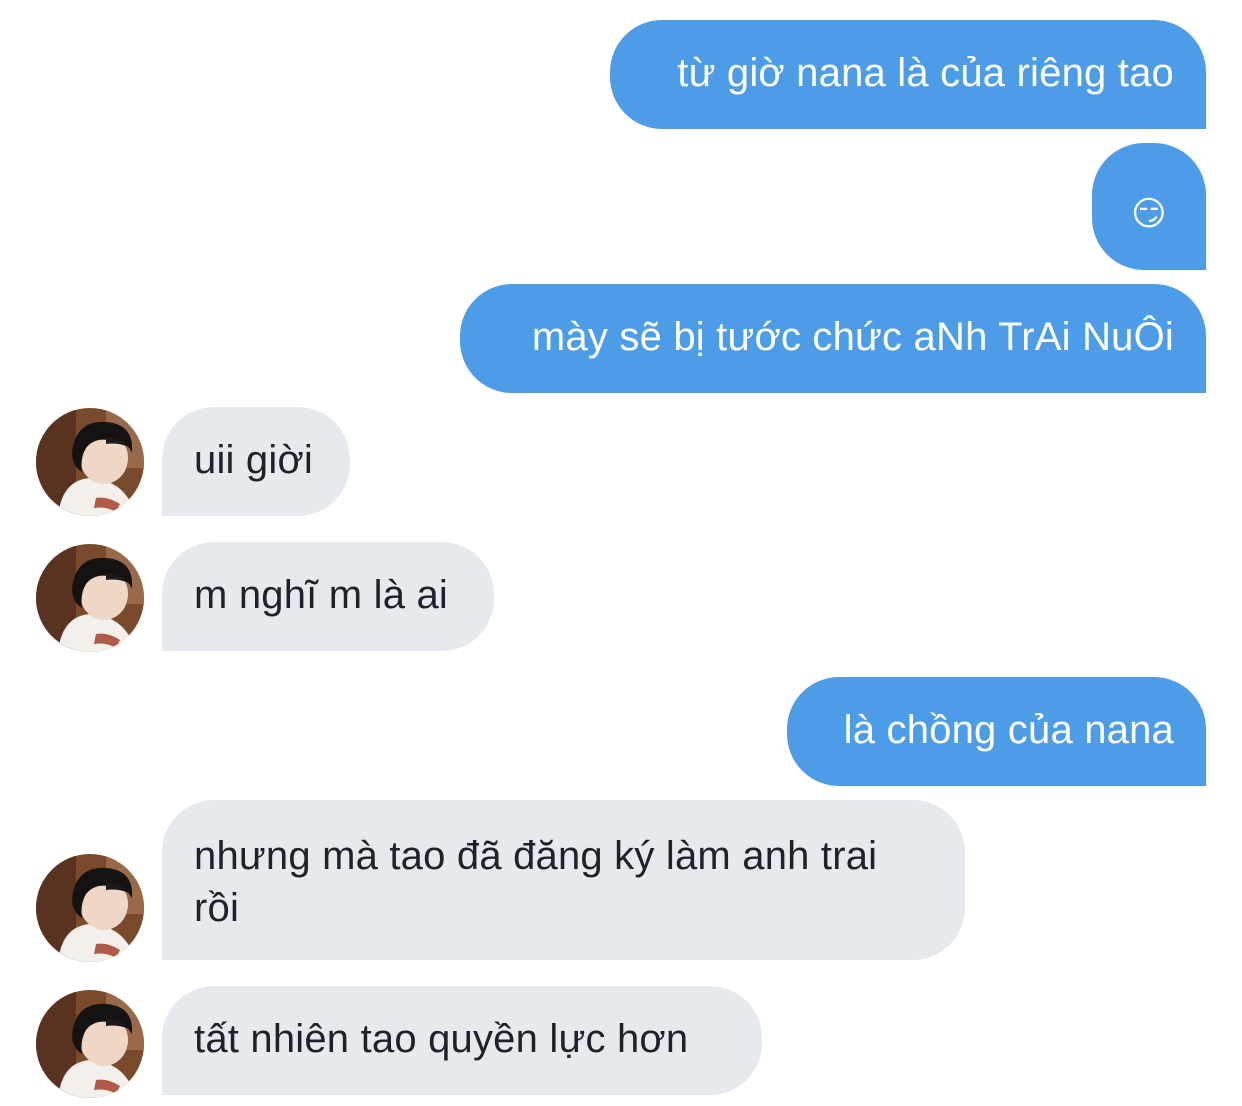 This screenshot has width=1242, height=1106. What do you see at coordinates (1008, 730) in the screenshot?
I see `message-text: là chồng của nana` at bounding box center [1008, 730].